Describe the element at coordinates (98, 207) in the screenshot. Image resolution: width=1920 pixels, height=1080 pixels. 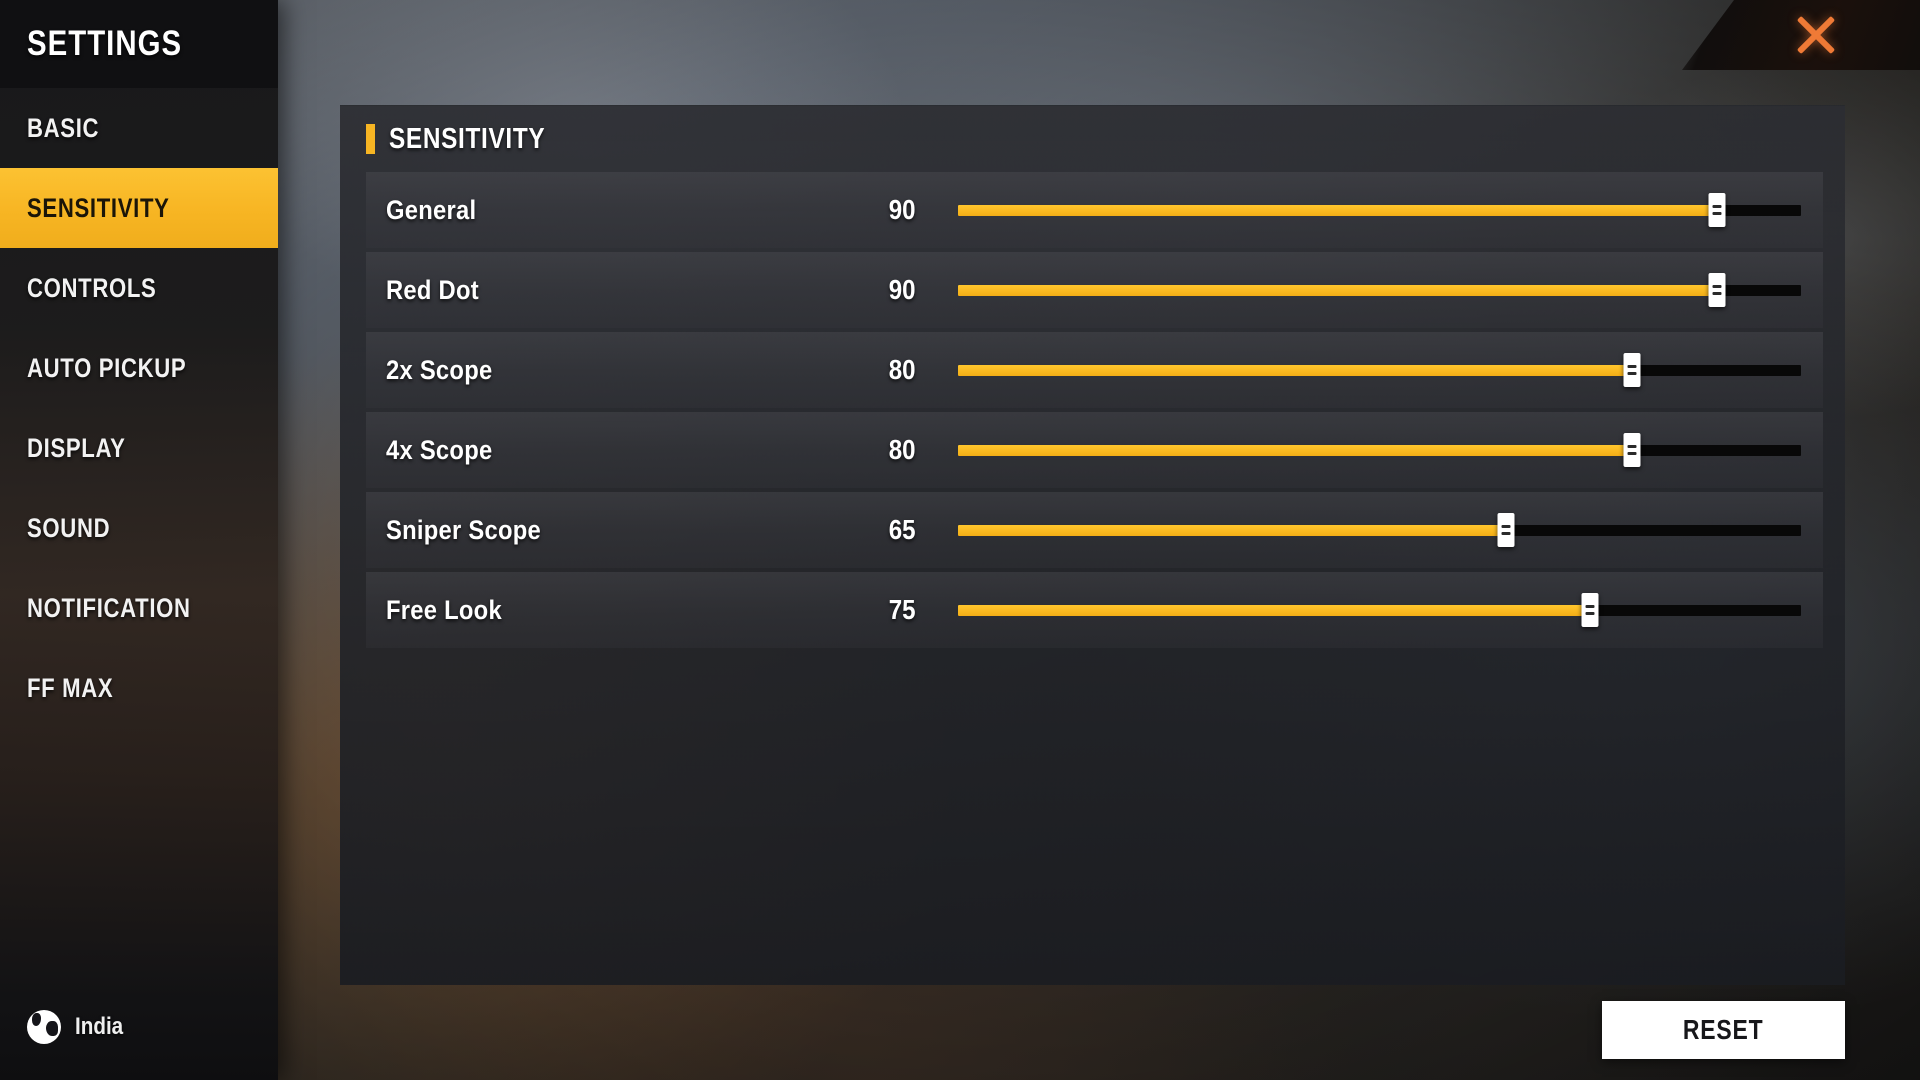
I see `sidebar-item-label: SENSITIVITY` at that location.